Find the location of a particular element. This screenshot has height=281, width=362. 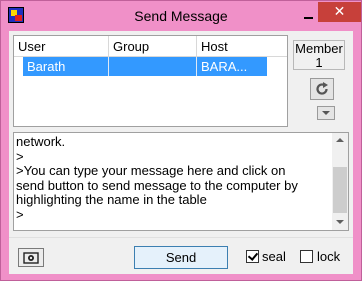

member-count: 1 is located at coordinates (319, 62).